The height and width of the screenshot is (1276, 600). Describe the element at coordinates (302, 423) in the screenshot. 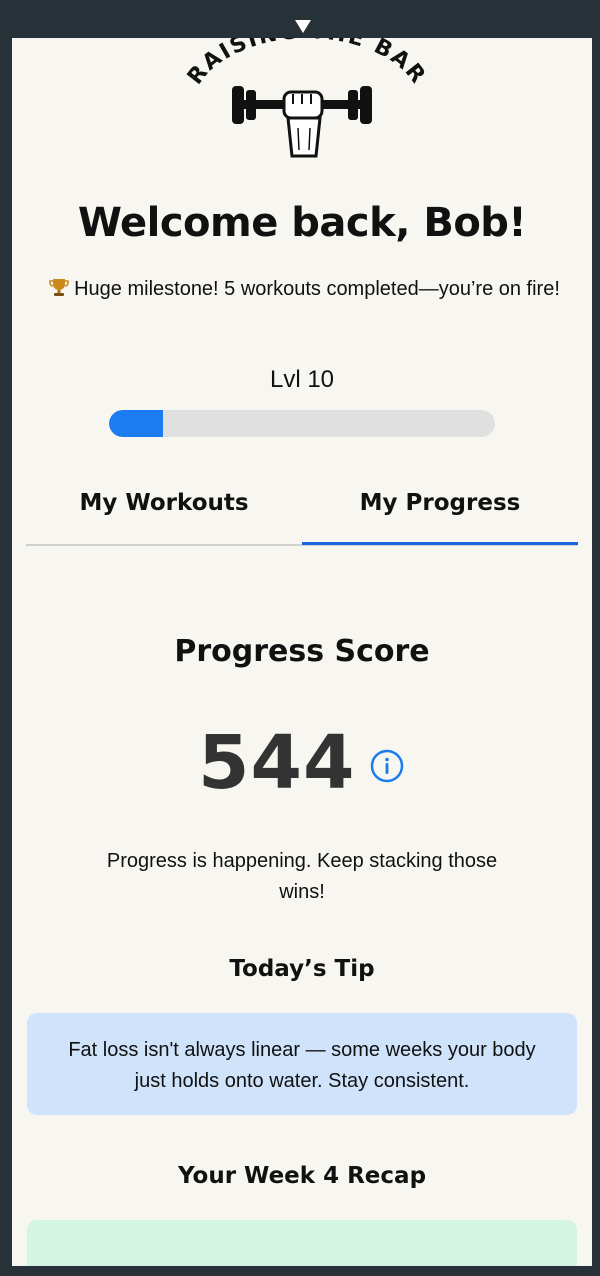

I see `level-progress-bar` at that location.